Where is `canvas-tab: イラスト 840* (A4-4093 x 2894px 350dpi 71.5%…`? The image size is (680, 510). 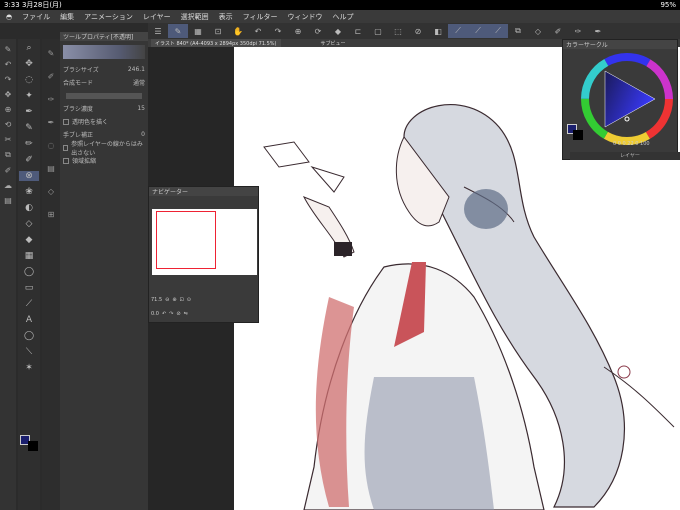 canvas-tab: イラスト 840* (A4-4093 x 2894px 350dpi 71.5%… is located at coordinates (216, 43).